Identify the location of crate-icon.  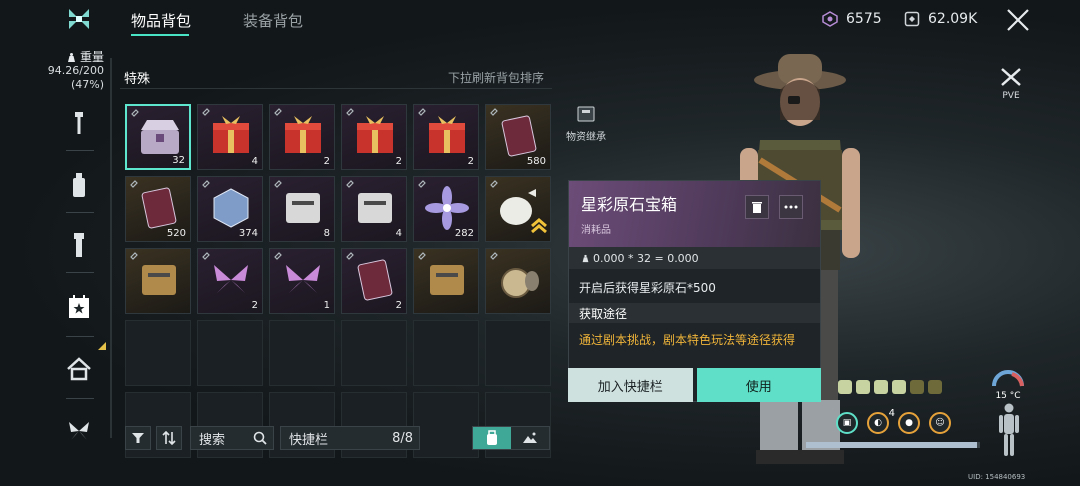
(586, 114).